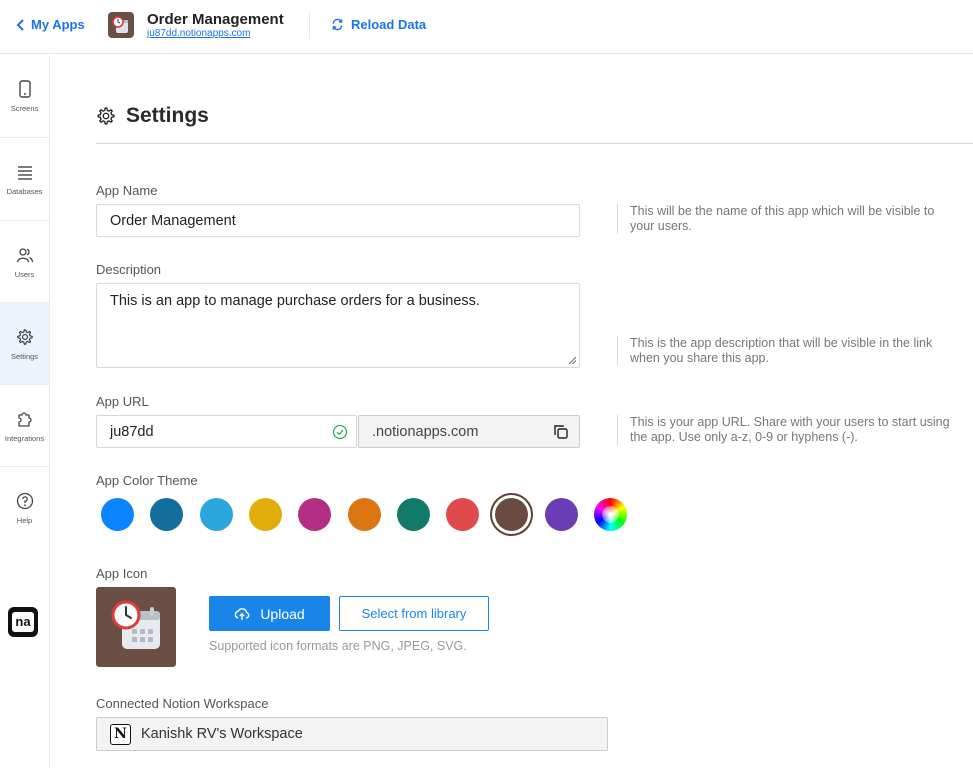 The width and height of the screenshot is (973, 768). I want to click on sidebar-item-label: Databases, so click(24, 191).